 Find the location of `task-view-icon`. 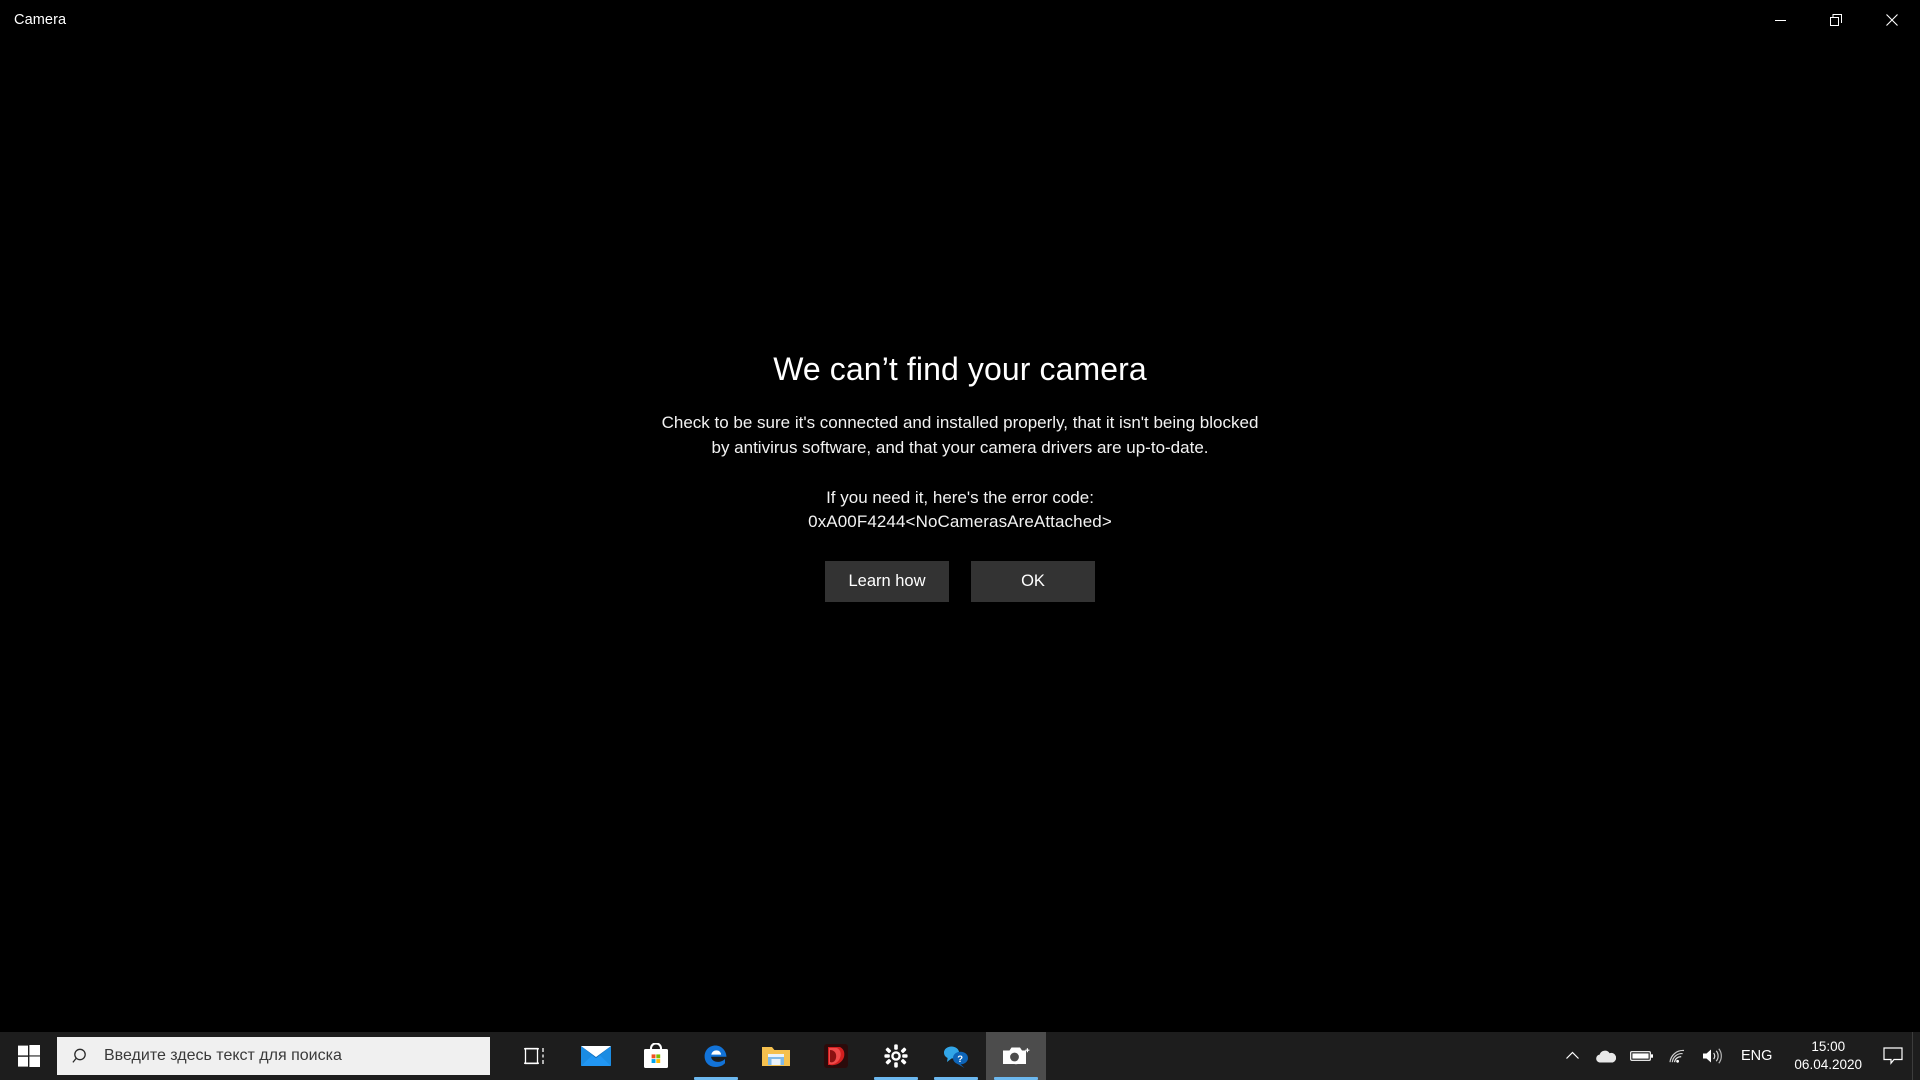

task-view-icon is located at coordinates (534, 1056).